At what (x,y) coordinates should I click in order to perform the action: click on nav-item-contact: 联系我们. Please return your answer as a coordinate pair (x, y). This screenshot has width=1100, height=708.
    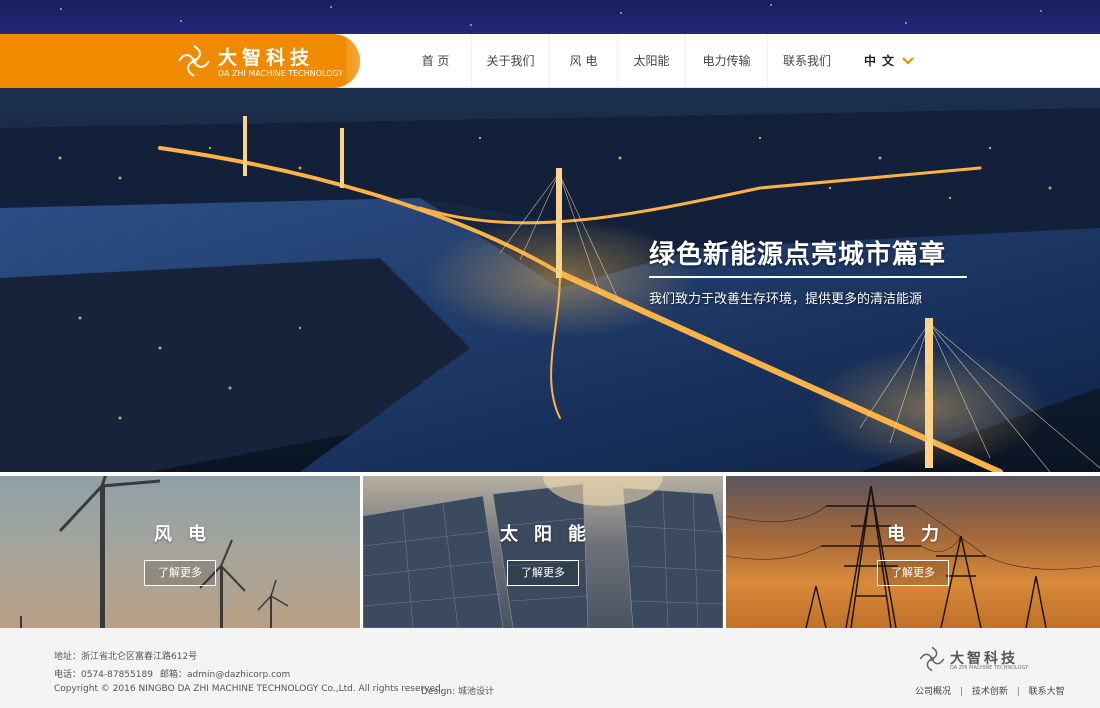
    Looking at the image, I should click on (807, 61).